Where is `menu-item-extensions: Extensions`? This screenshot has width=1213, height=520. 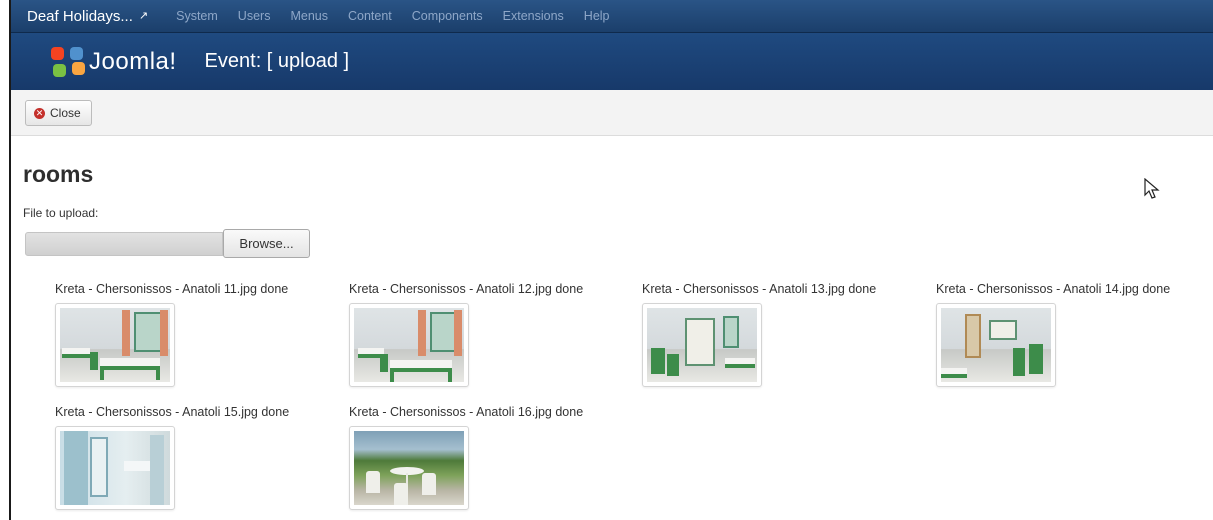 menu-item-extensions: Extensions is located at coordinates (533, 16).